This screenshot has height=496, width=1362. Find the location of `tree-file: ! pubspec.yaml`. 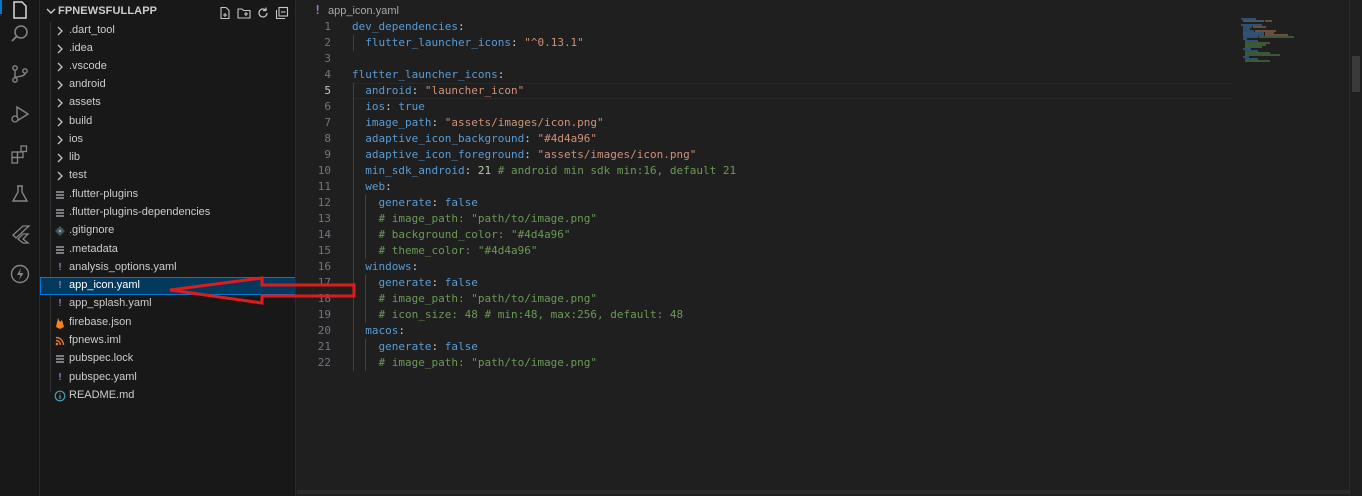

tree-file: ! pubspec.yaml is located at coordinates (167, 378).